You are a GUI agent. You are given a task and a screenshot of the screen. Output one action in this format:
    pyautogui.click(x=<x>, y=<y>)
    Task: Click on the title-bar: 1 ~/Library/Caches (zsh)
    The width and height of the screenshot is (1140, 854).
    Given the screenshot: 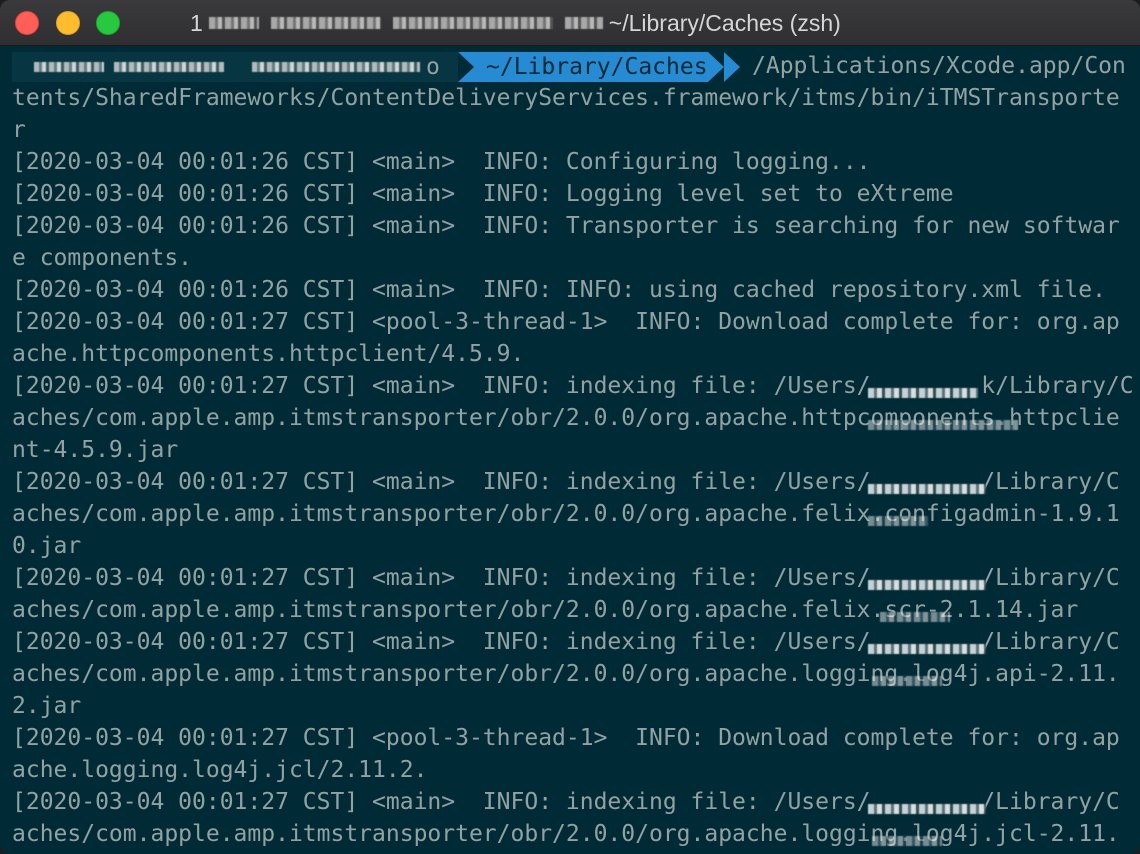 What is the action you would take?
    pyautogui.click(x=570, y=23)
    